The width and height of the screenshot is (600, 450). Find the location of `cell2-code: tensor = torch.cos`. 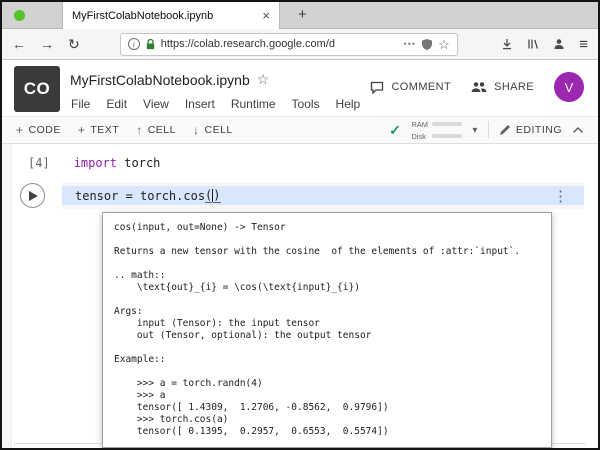

cell2-code: tensor = torch.cos is located at coordinates (140, 195).